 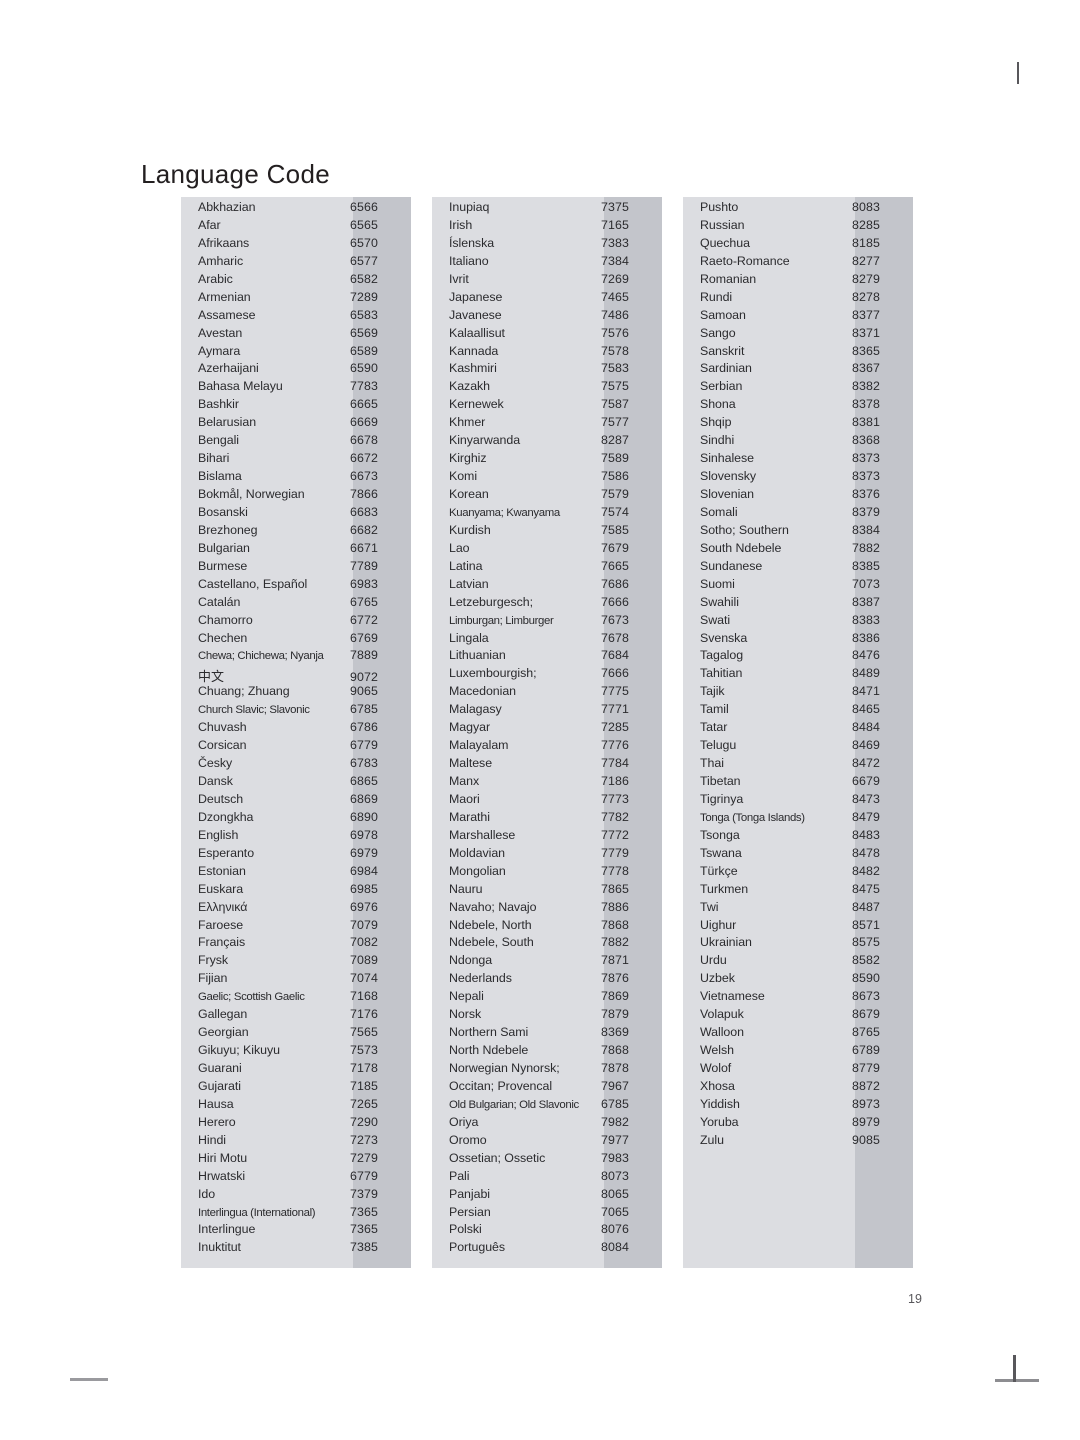 I want to click on language-name: Marathi, so click(x=469, y=816).